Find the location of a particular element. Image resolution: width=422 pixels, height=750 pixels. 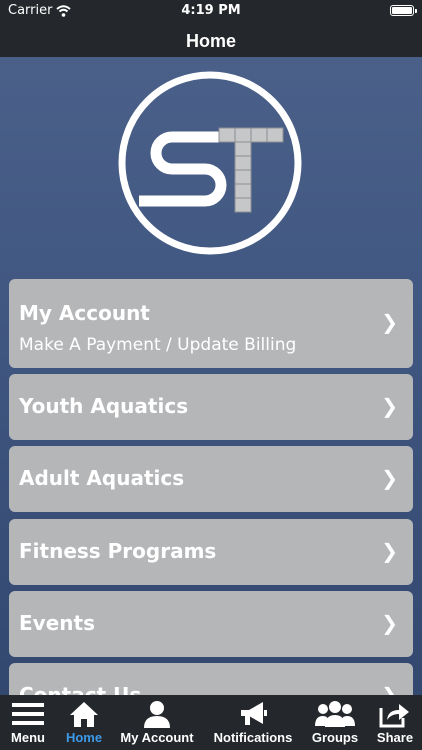

tab-home: Home is located at coordinates (84, 722).